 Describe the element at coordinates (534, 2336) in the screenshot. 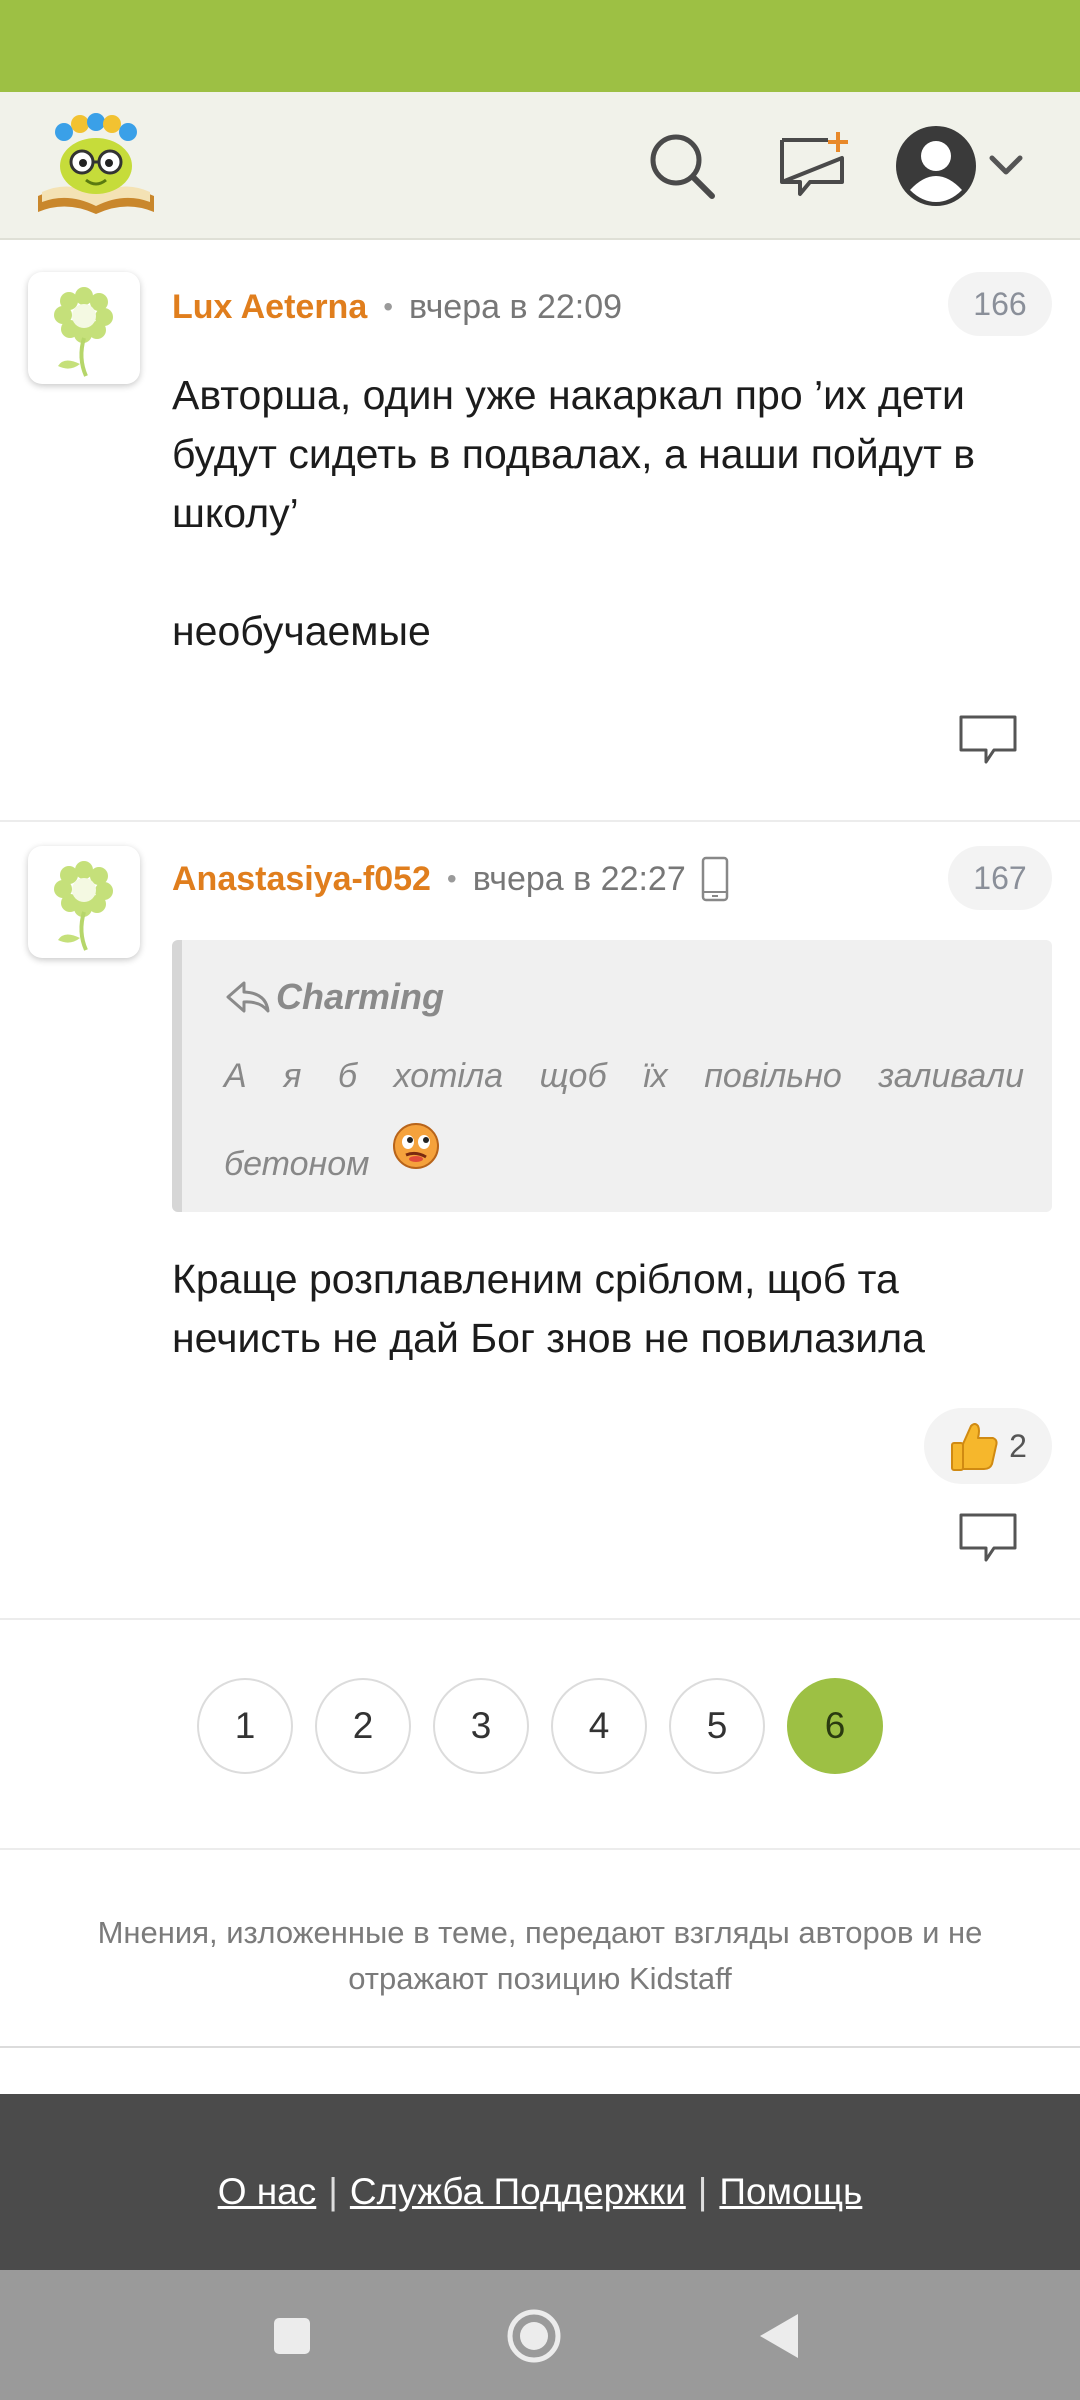

I see `home-circle-icon` at that location.